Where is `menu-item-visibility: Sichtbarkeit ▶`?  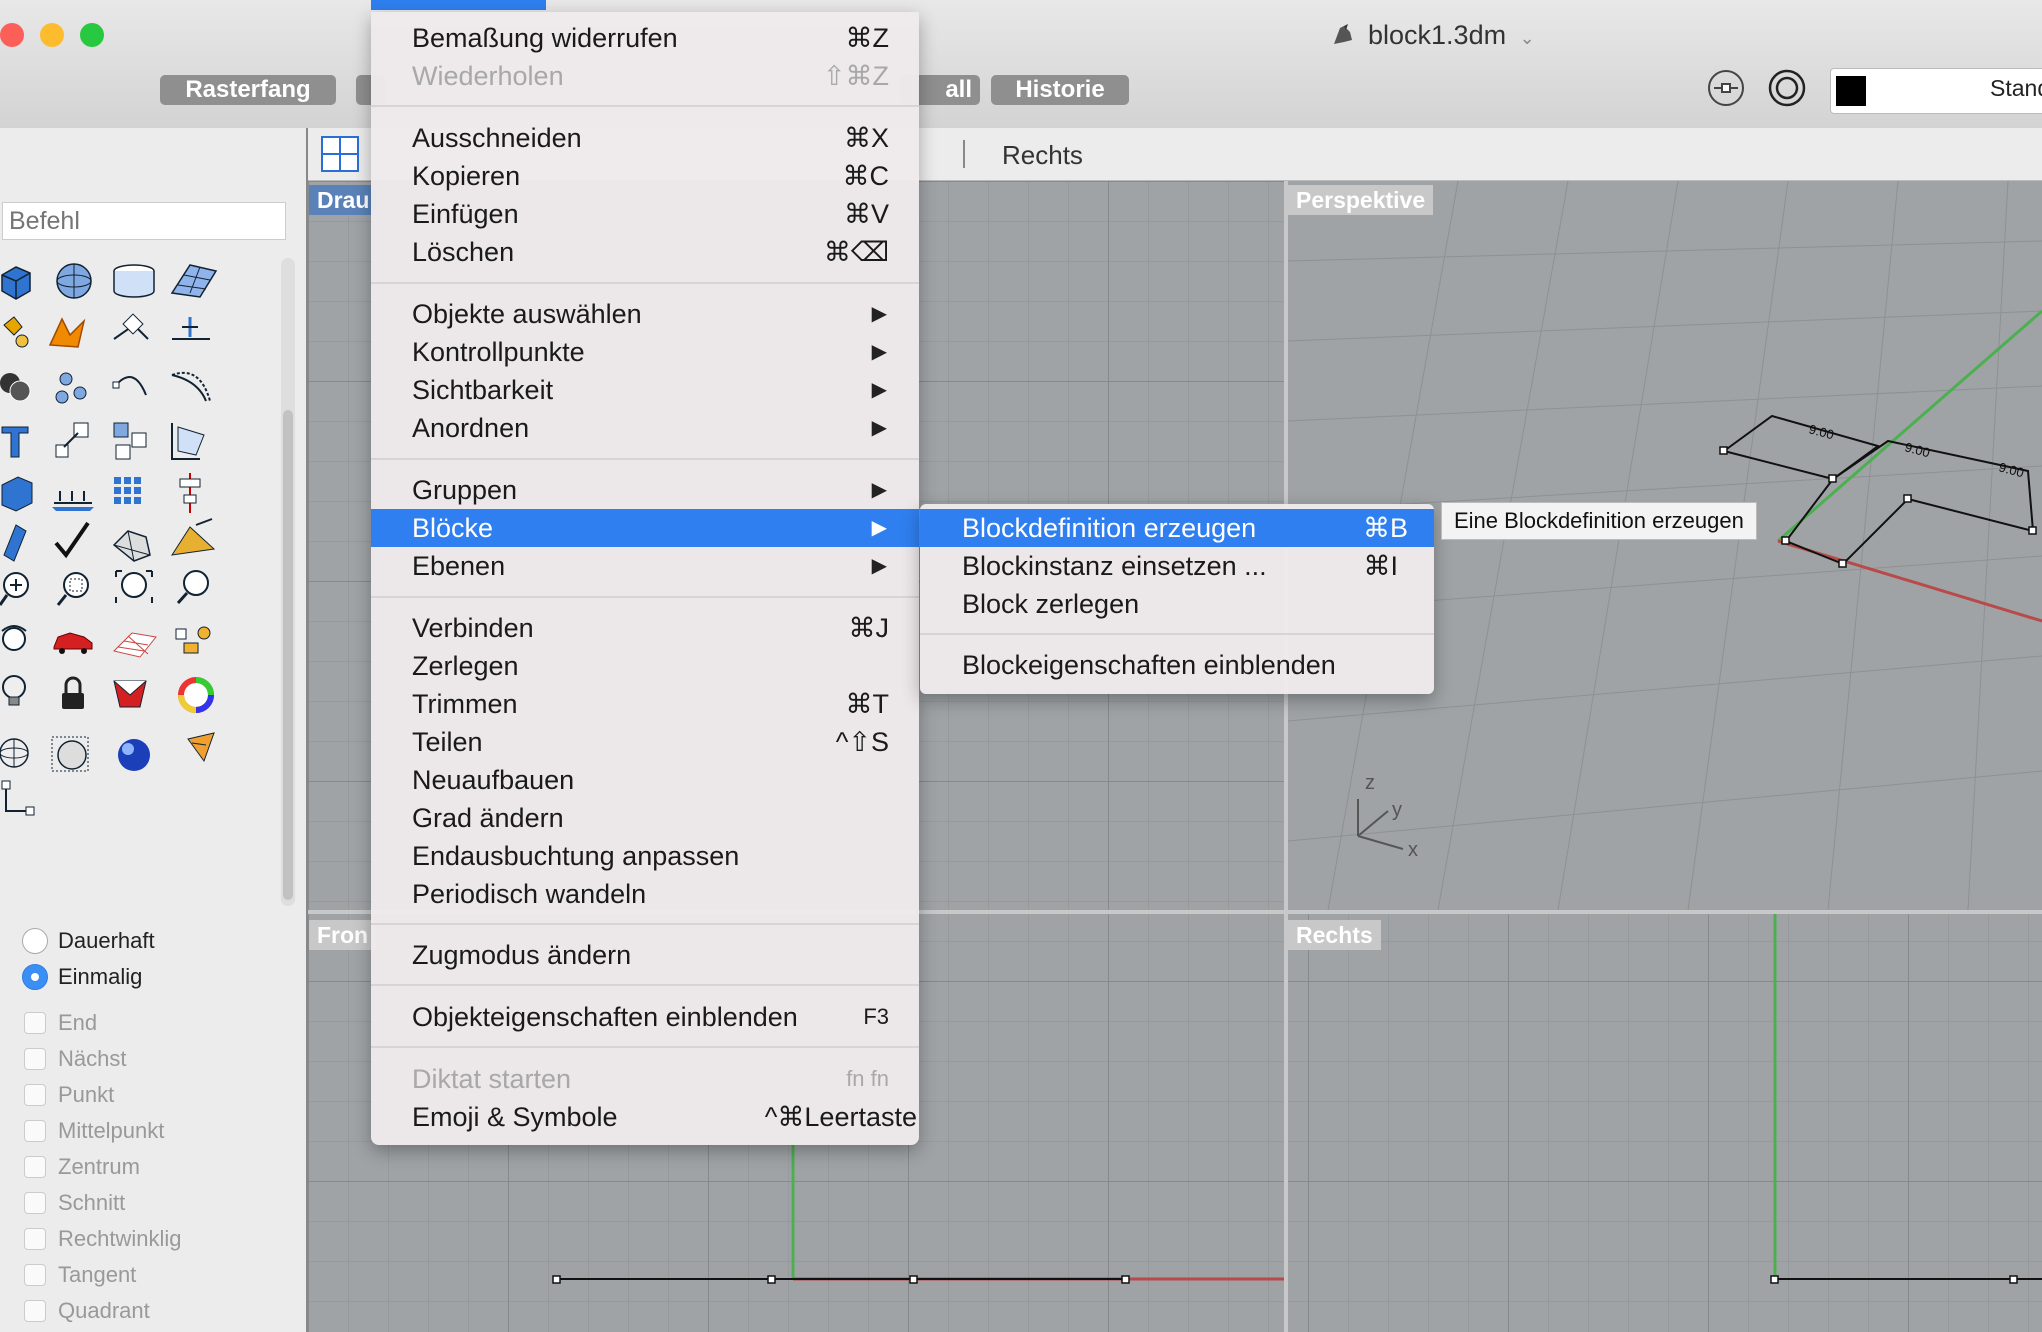 menu-item-visibility: Sichtbarkeit ▶ is located at coordinates (645, 390).